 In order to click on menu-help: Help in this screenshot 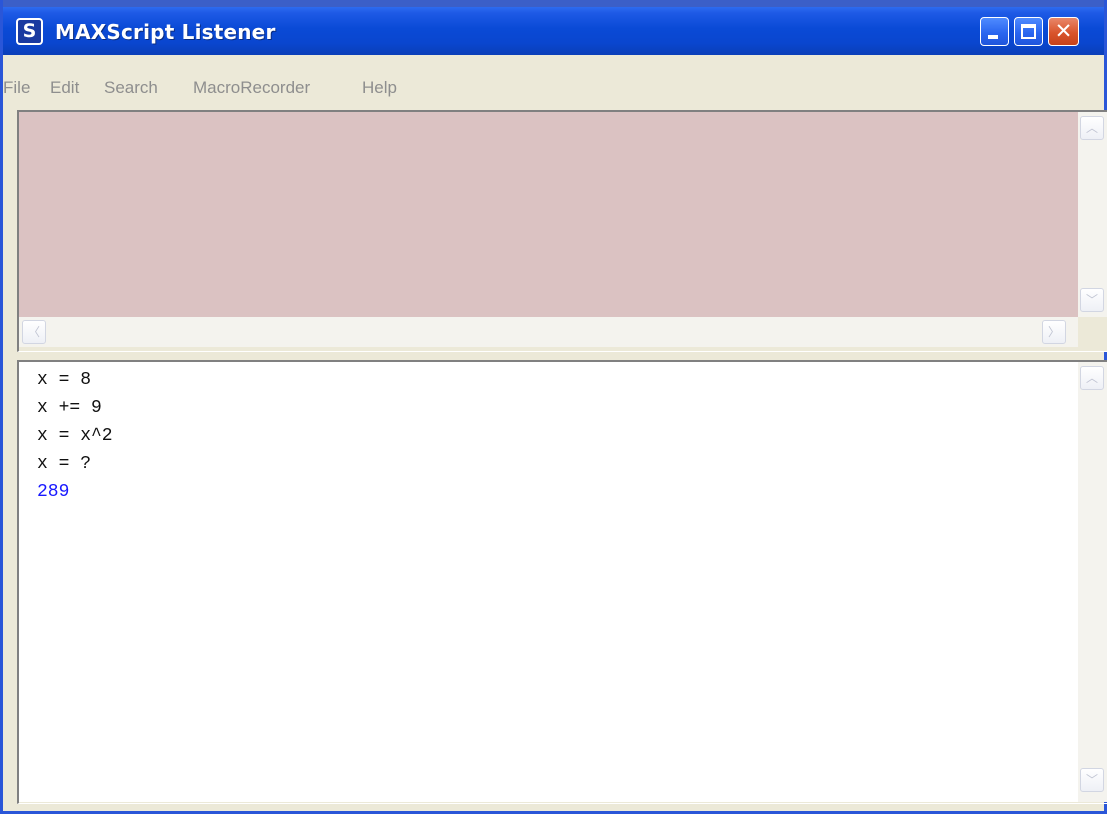, I will do `click(379, 88)`.